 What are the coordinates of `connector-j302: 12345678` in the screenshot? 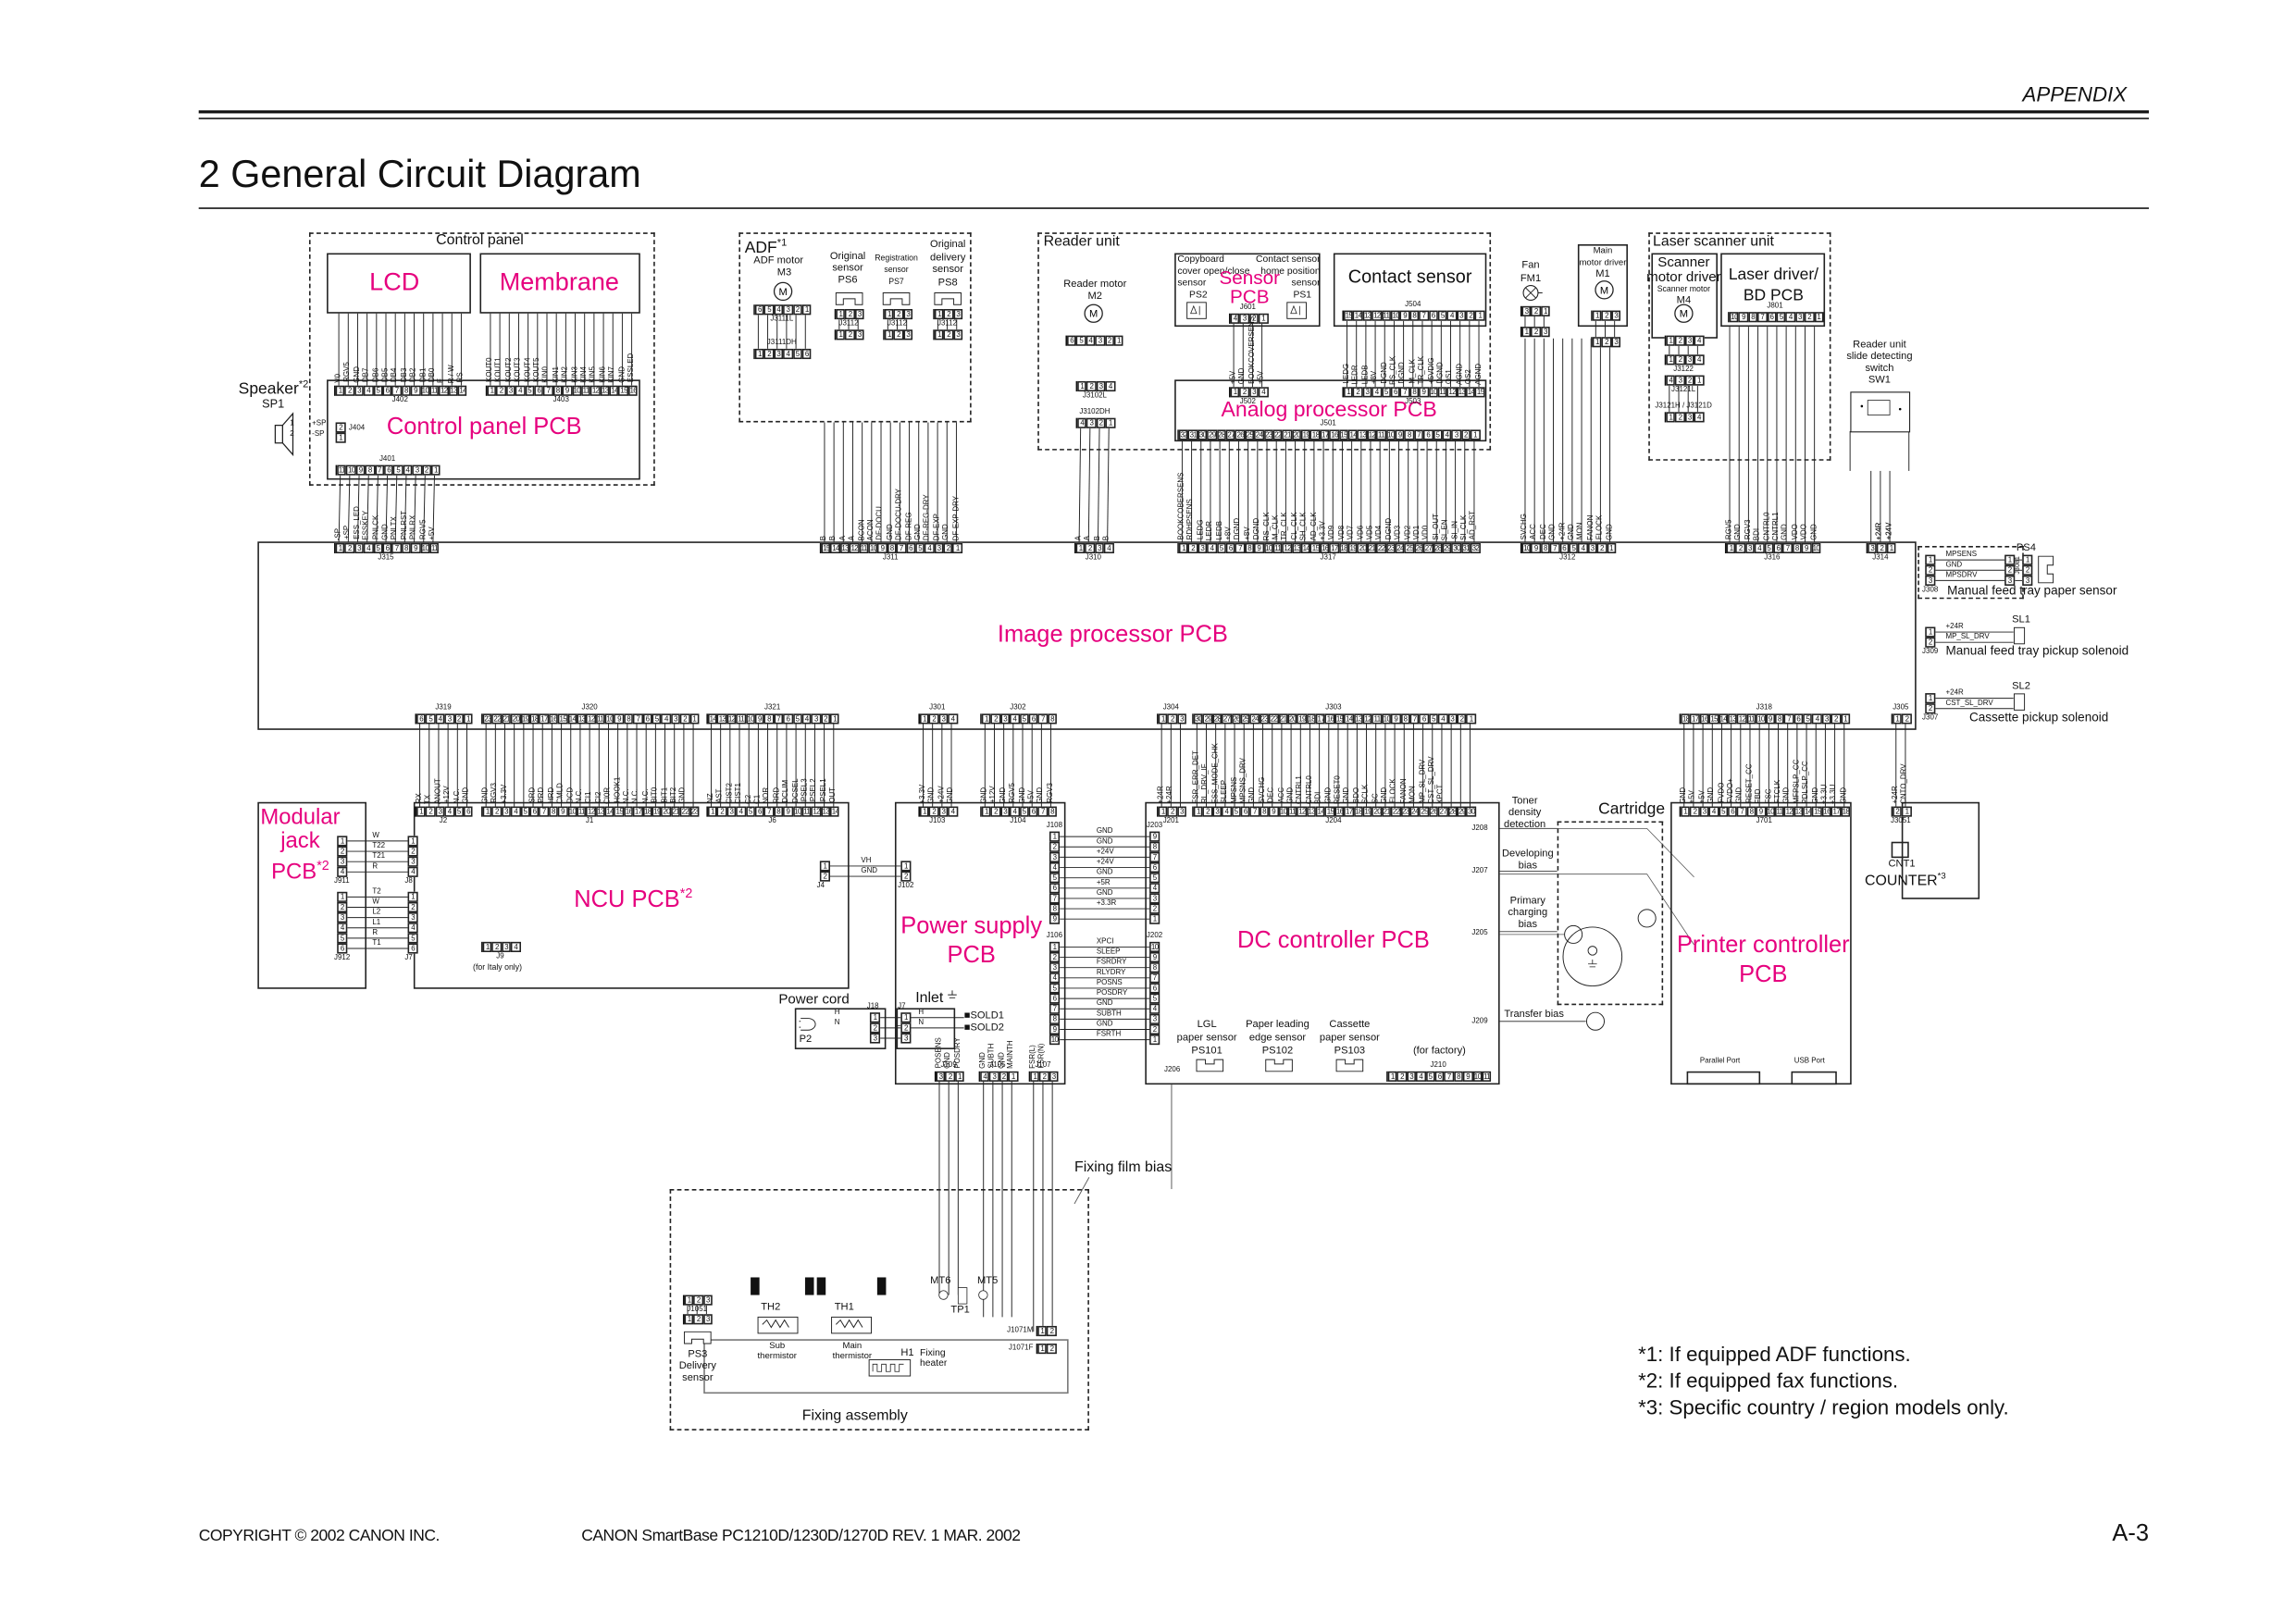 It's located at (1019, 719).